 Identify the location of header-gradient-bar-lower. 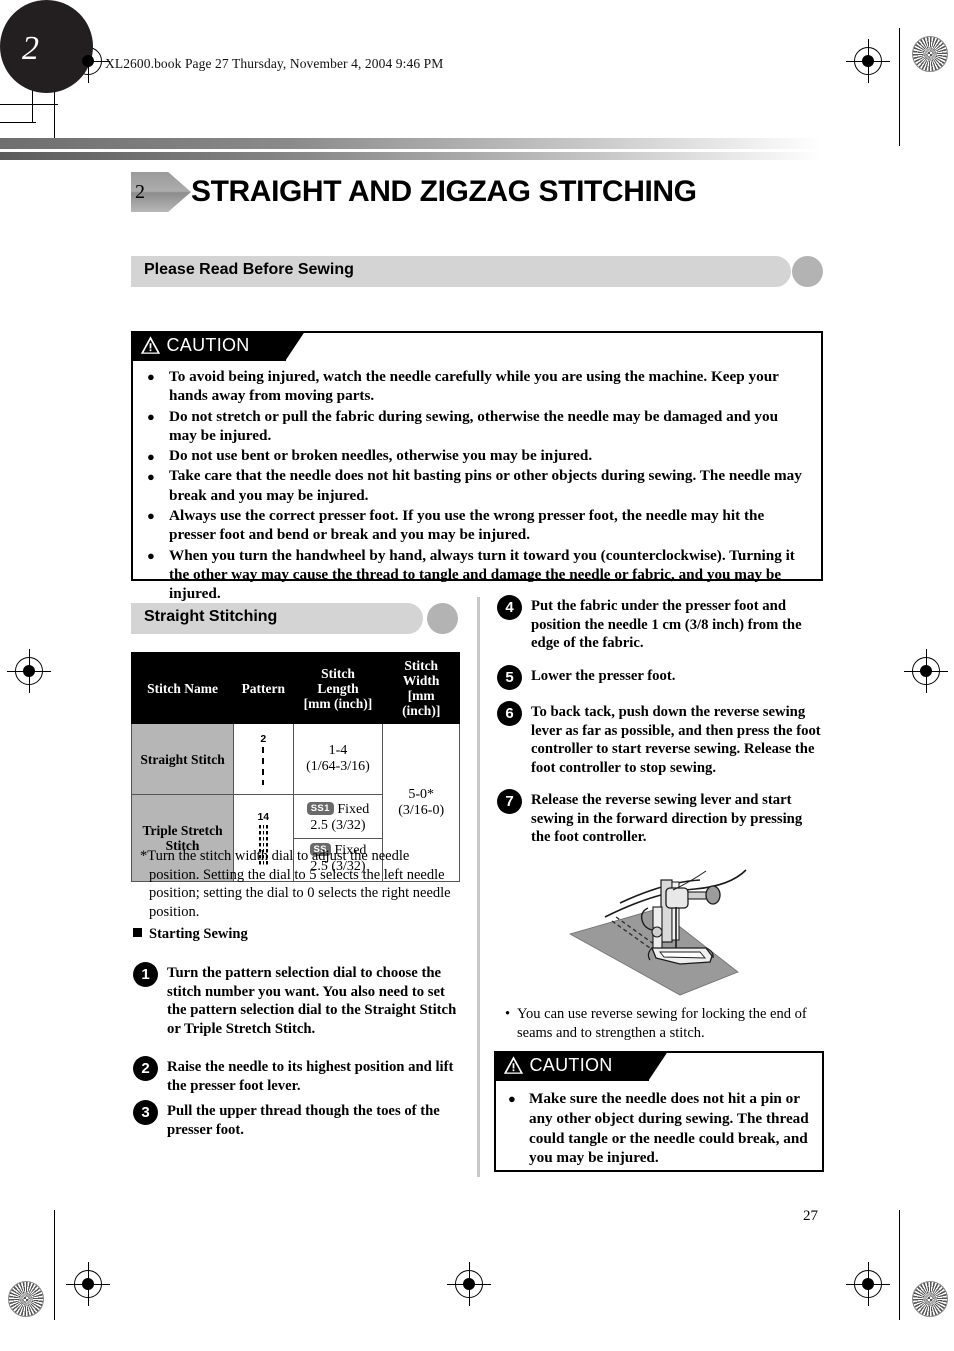
(411, 156).